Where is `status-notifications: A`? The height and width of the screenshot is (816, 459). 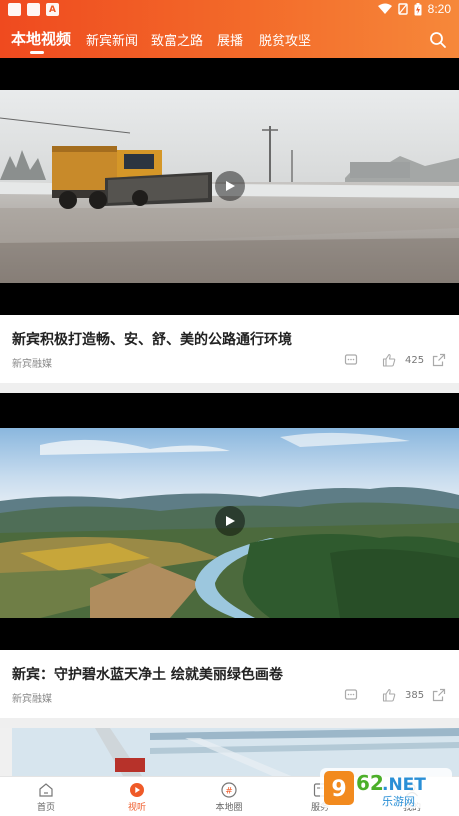
status-notifications: A is located at coordinates (33, 9).